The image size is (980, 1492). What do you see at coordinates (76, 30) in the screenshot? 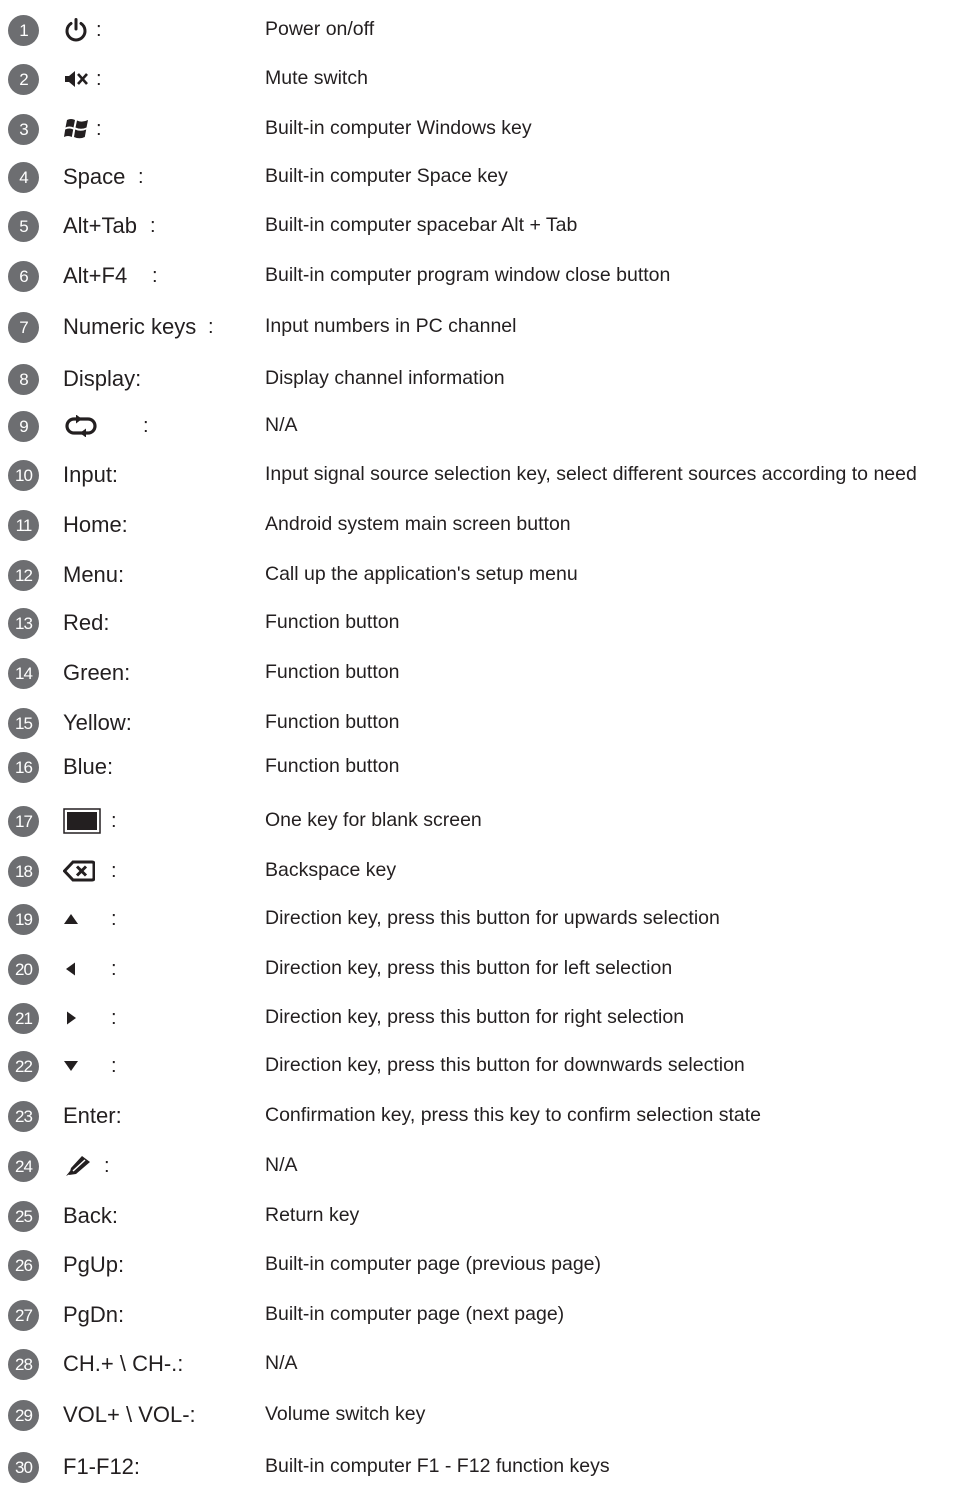
I see `power-icon` at bounding box center [76, 30].